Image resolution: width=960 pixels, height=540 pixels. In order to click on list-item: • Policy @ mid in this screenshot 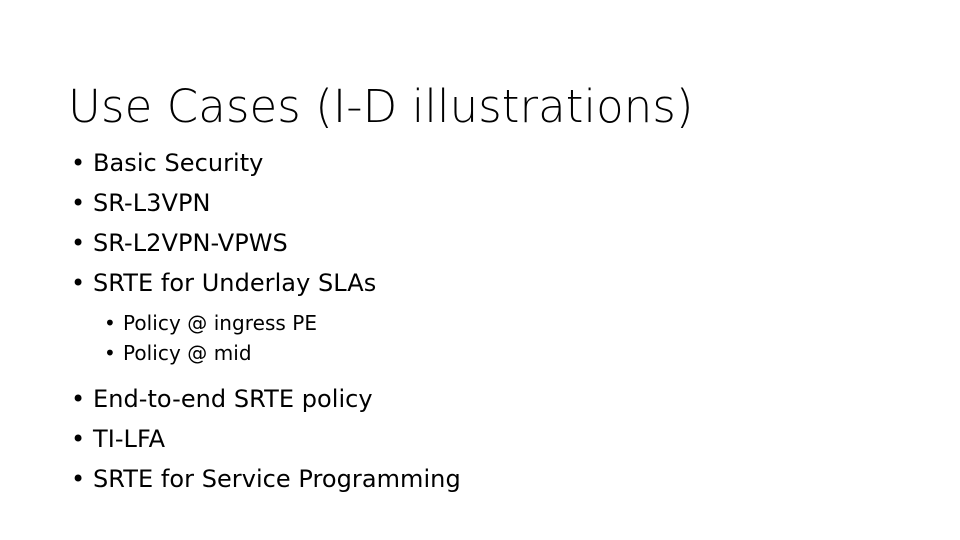, I will do `click(450, 353)`.